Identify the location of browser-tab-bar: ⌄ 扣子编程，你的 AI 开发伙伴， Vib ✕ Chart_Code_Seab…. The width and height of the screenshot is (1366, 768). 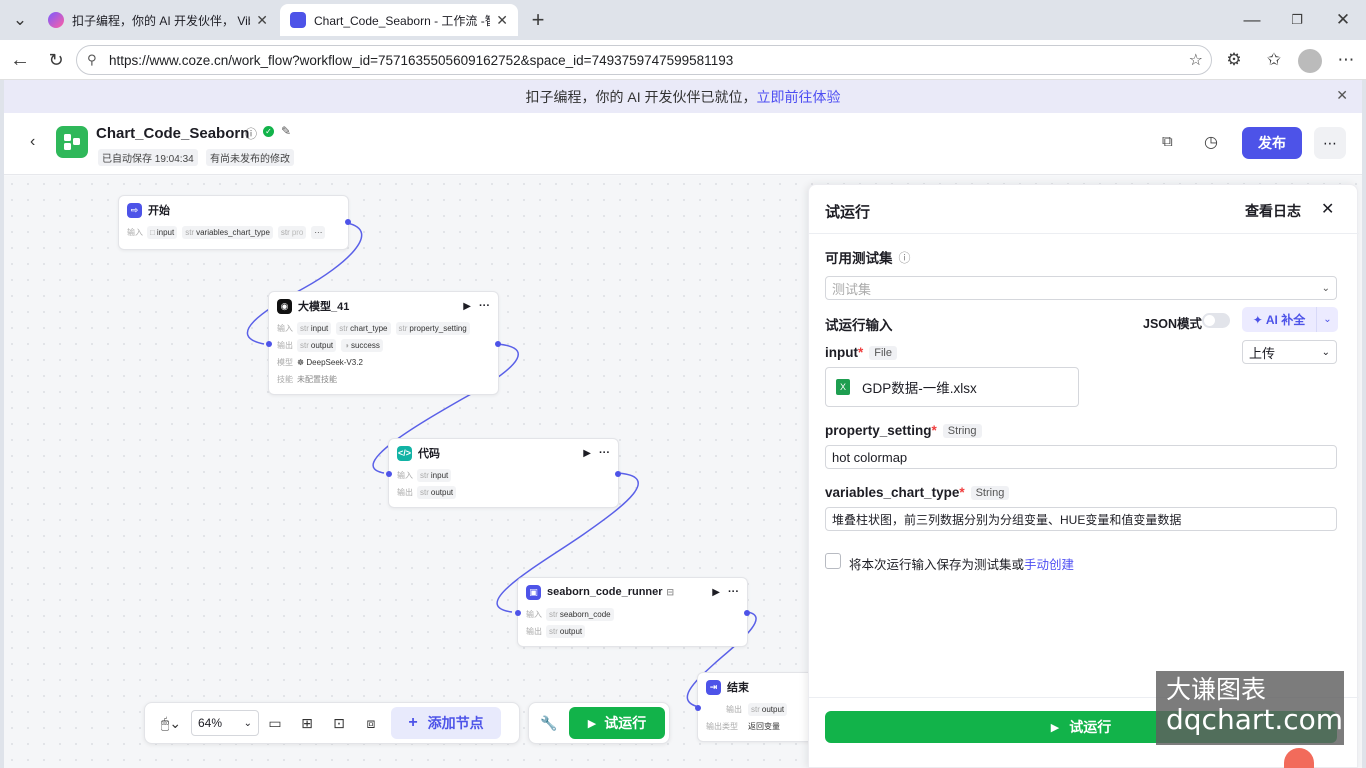
(683, 20).